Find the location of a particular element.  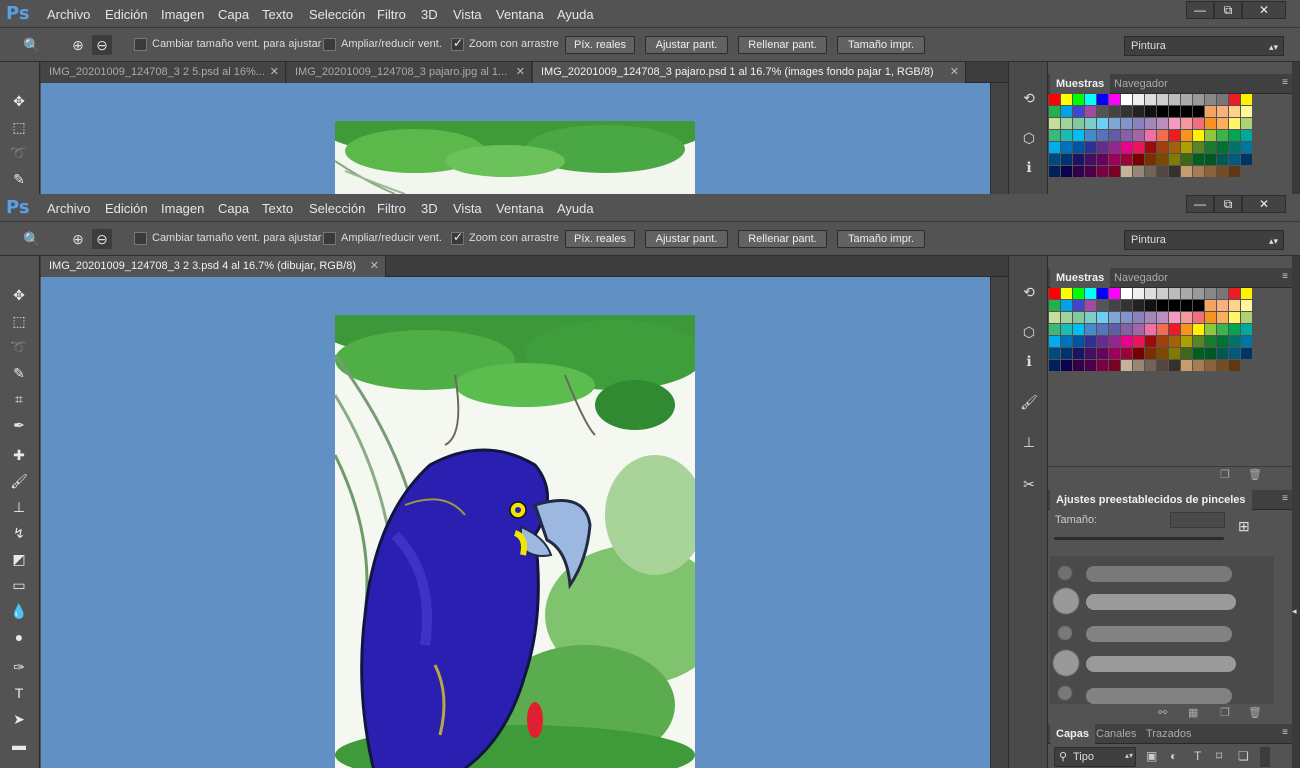

filter-toggle is located at coordinates (1265, 757).